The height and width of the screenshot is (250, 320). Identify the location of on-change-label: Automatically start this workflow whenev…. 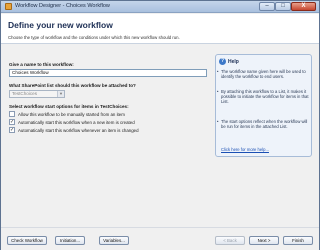
(78, 130).